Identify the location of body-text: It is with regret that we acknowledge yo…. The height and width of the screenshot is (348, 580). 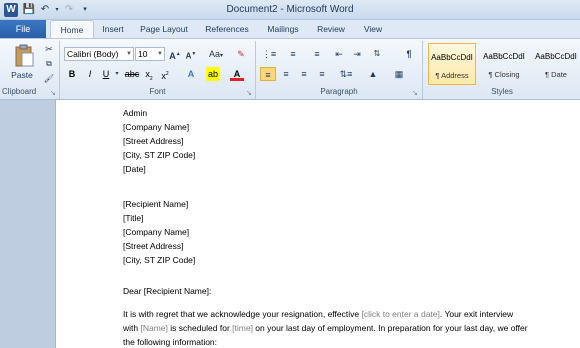
(242, 314).